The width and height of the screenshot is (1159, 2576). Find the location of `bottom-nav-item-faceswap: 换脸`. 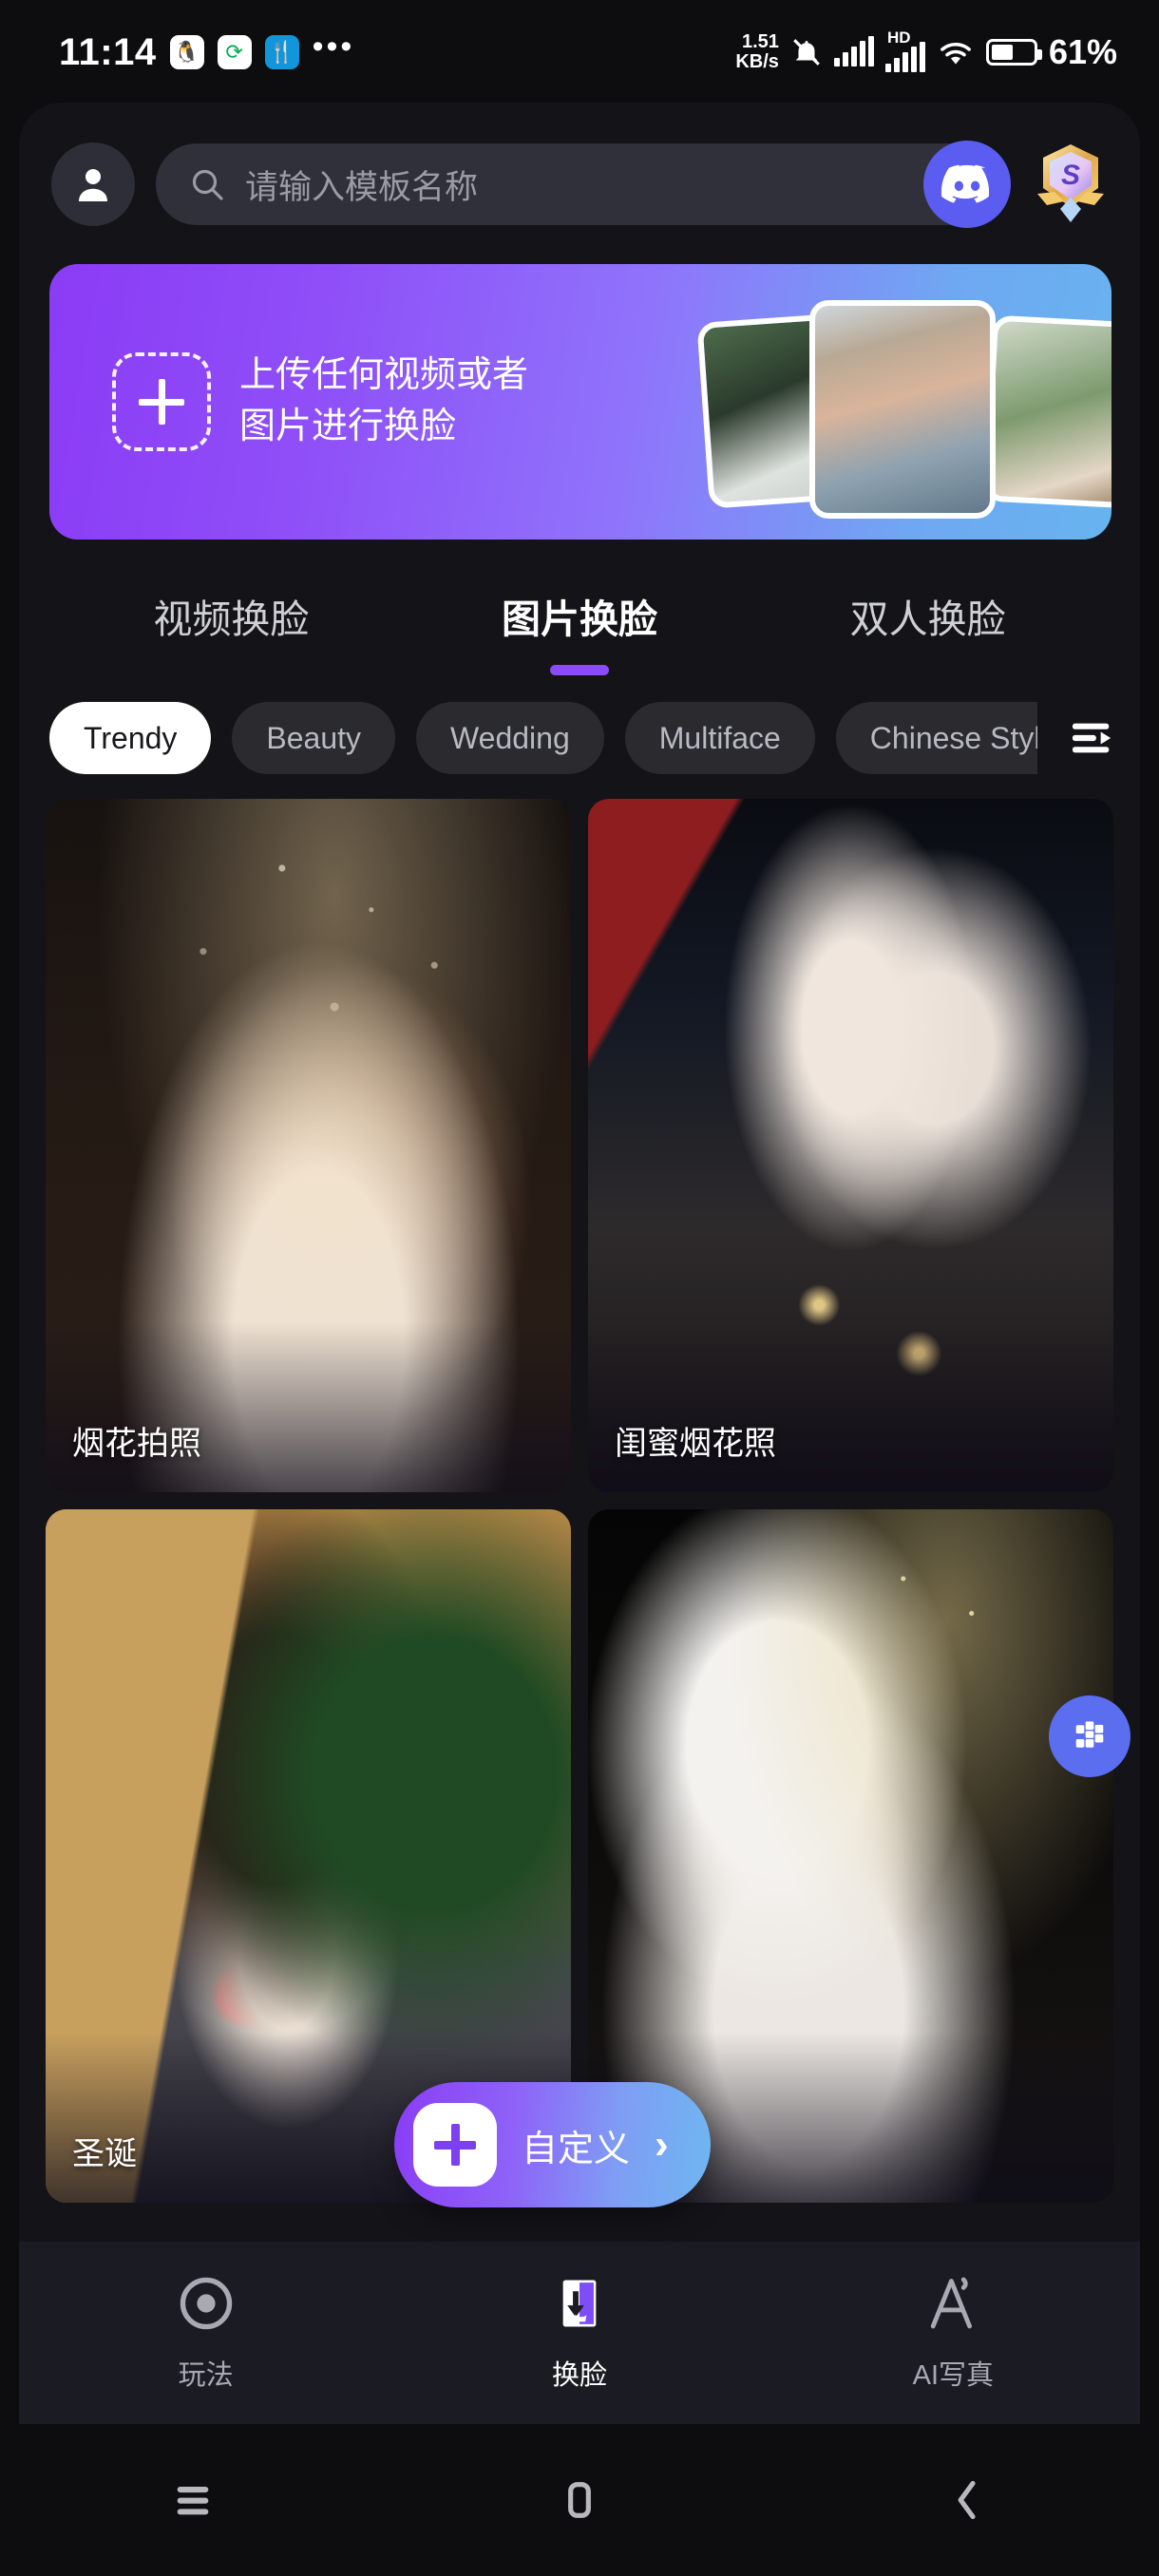

bottom-nav-item-faceswap: 换脸 is located at coordinates (579, 2333).